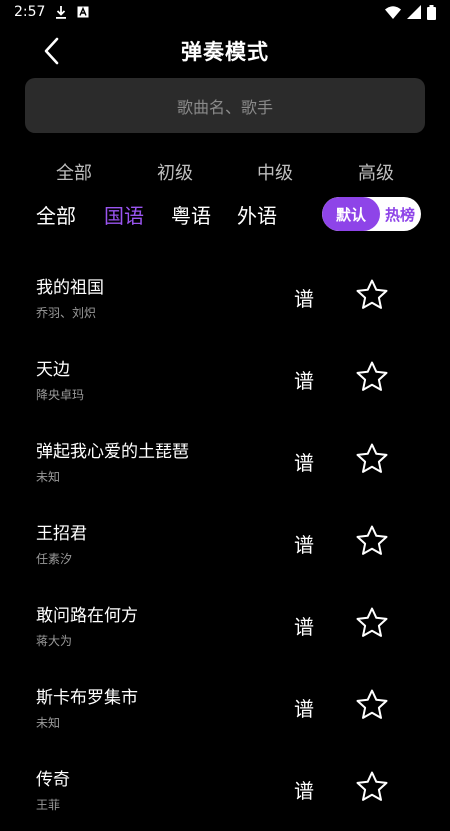 The image size is (450, 831). Describe the element at coordinates (431, 12) in the screenshot. I see `battery-icon` at that location.